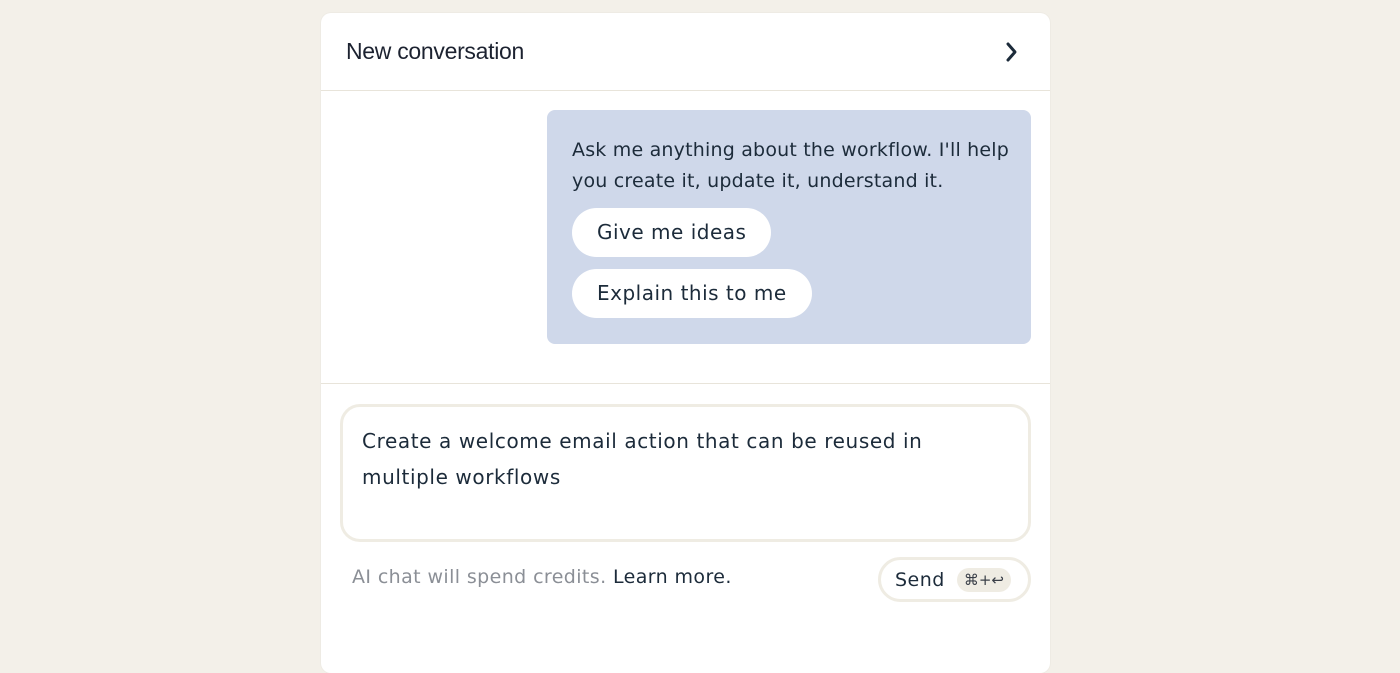 This screenshot has height=673, width=1400. What do you see at coordinates (692, 293) in the screenshot?
I see `suggestion-explain-button: Explain this to me` at bounding box center [692, 293].